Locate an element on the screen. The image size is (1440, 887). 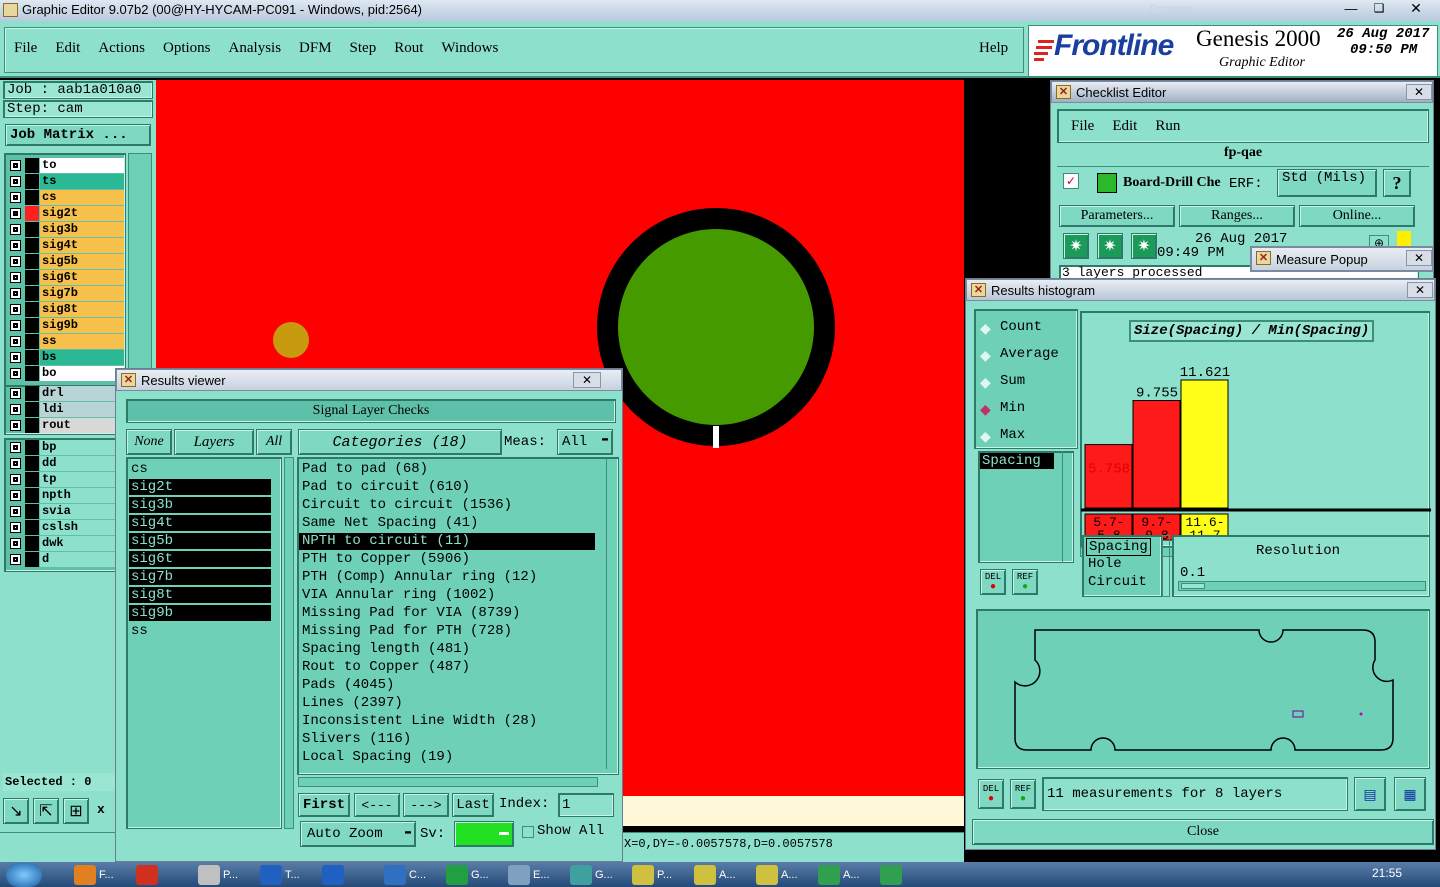
layer-row-sig7b: sig7b is located at coordinates (66, 293).